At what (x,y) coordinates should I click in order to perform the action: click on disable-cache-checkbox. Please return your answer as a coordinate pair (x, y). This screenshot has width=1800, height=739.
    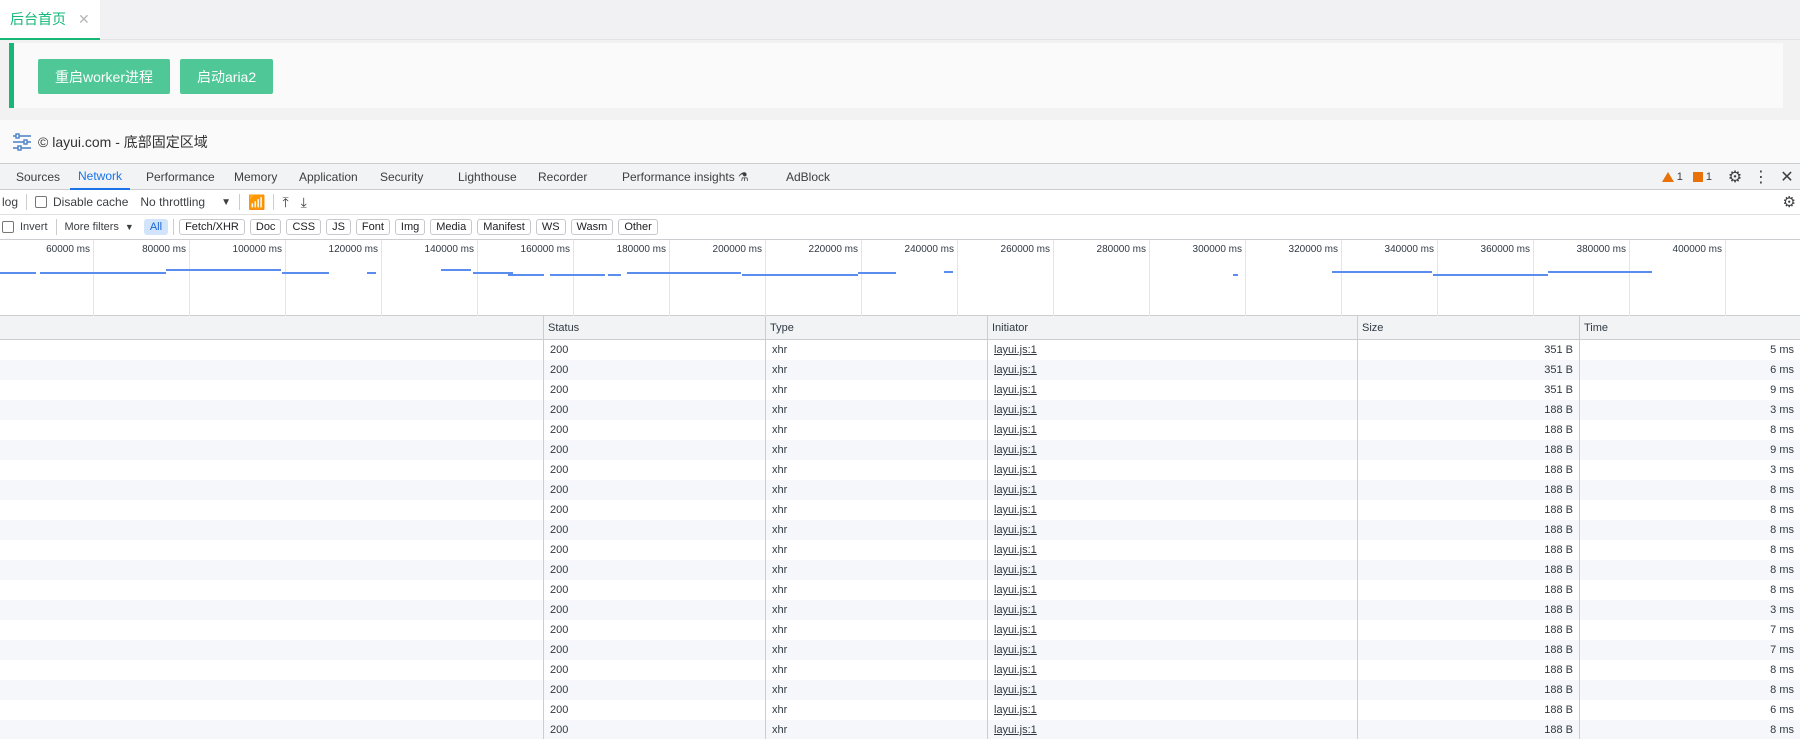
    Looking at the image, I should click on (41, 202).